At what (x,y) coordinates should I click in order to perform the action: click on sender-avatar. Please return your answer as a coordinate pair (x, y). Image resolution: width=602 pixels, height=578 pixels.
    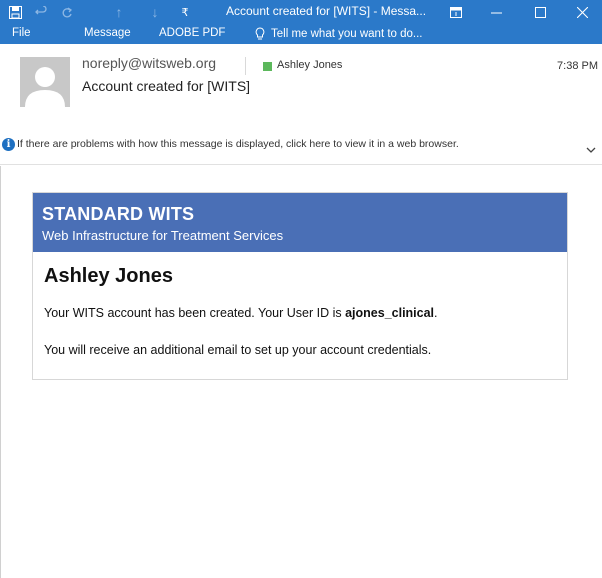
    Looking at the image, I should click on (45, 82).